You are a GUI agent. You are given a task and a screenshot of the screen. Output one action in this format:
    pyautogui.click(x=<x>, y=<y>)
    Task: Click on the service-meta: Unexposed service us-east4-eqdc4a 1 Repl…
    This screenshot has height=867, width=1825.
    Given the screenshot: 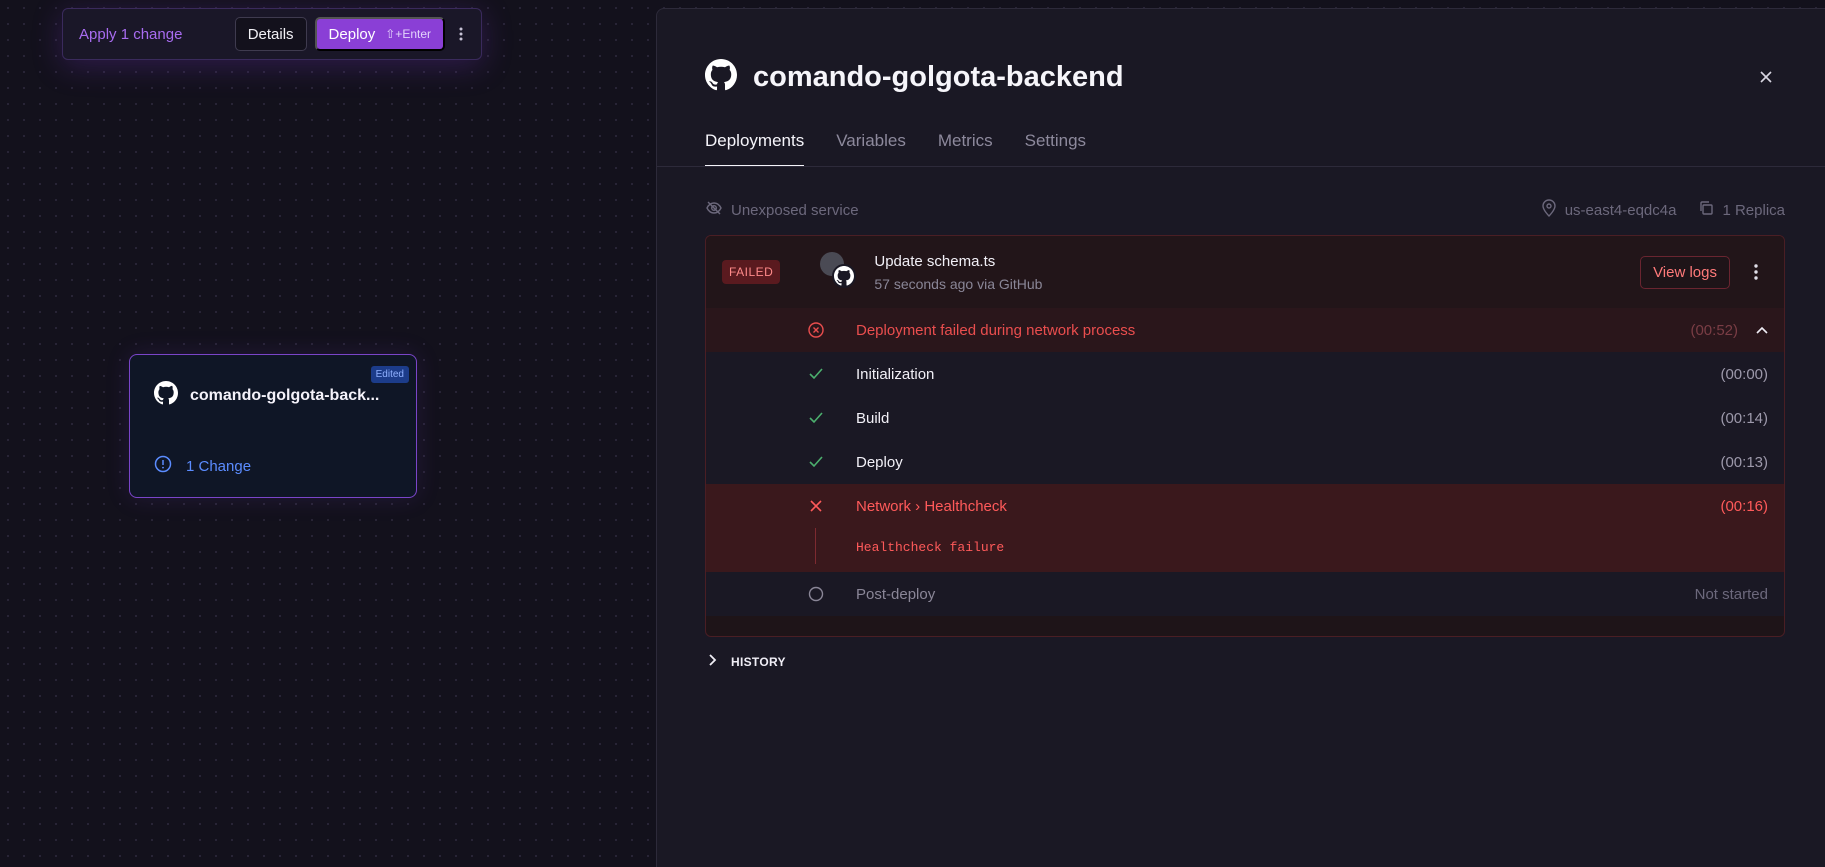 What is the action you would take?
    pyautogui.click(x=1245, y=210)
    